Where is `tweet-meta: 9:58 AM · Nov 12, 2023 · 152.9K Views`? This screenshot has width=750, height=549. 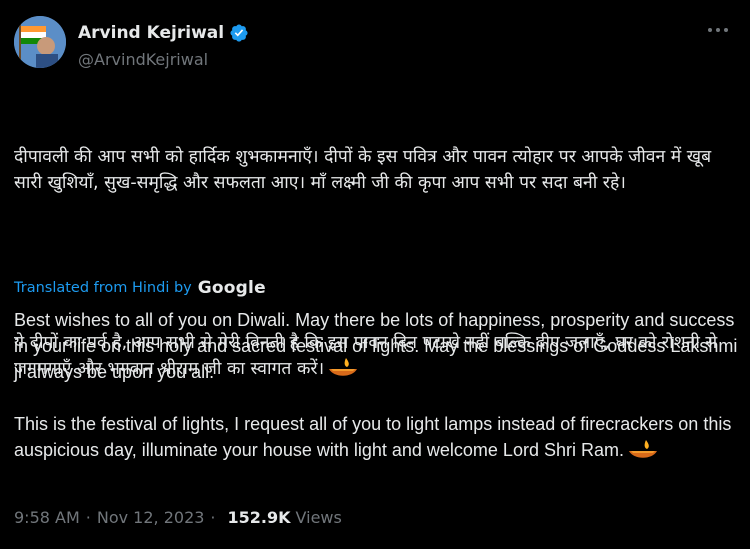
tweet-meta: 9:58 AM · Nov 12, 2023 · 152.9K Views is located at coordinates (178, 517).